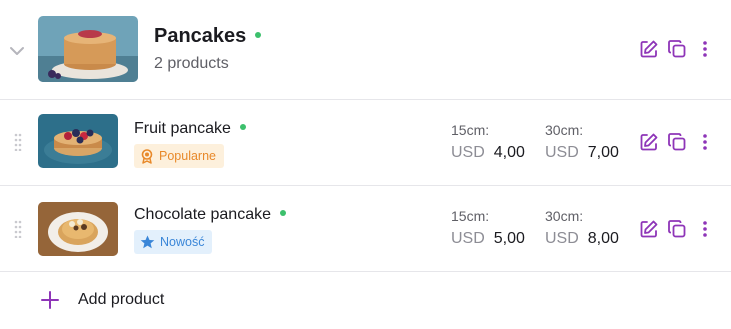 The width and height of the screenshot is (731, 329). What do you see at coordinates (210, 215) in the screenshot?
I see `product-name: Chocolate pancake` at bounding box center [210, 215].